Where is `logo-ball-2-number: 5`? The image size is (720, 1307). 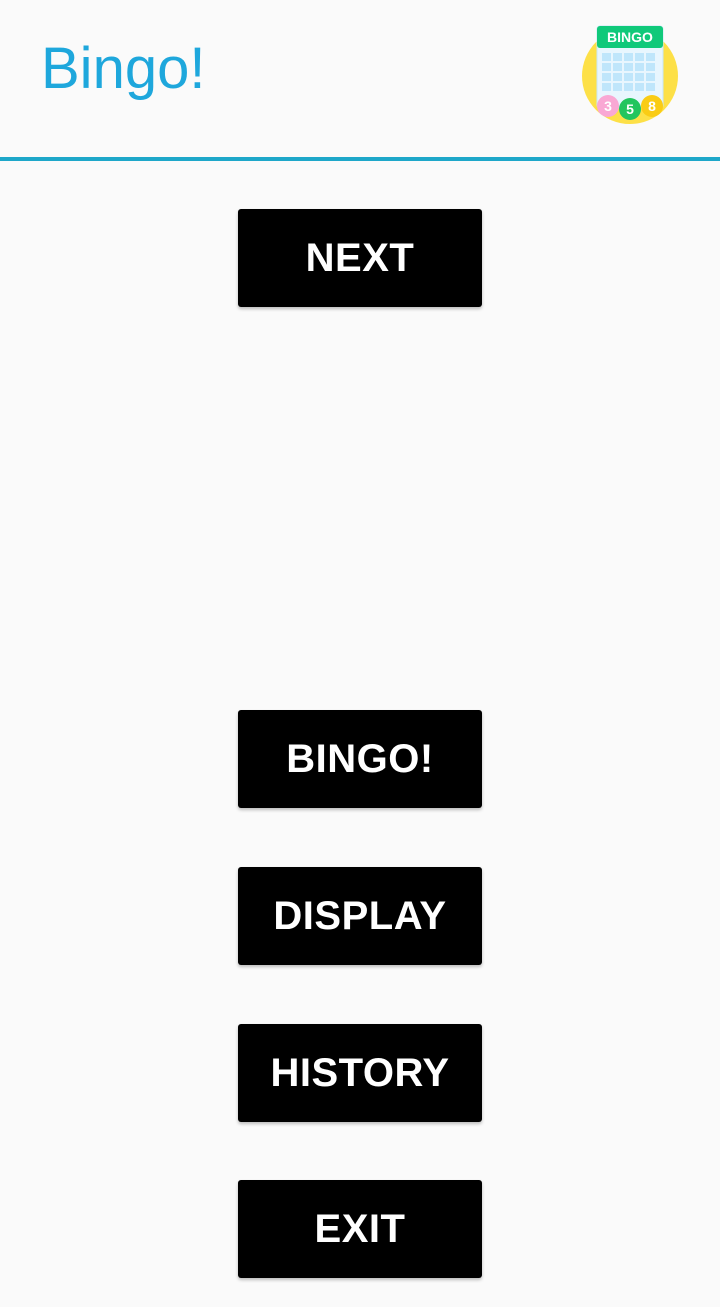 logo-ball-2-number: 5 is located at coordinates (630, 109).